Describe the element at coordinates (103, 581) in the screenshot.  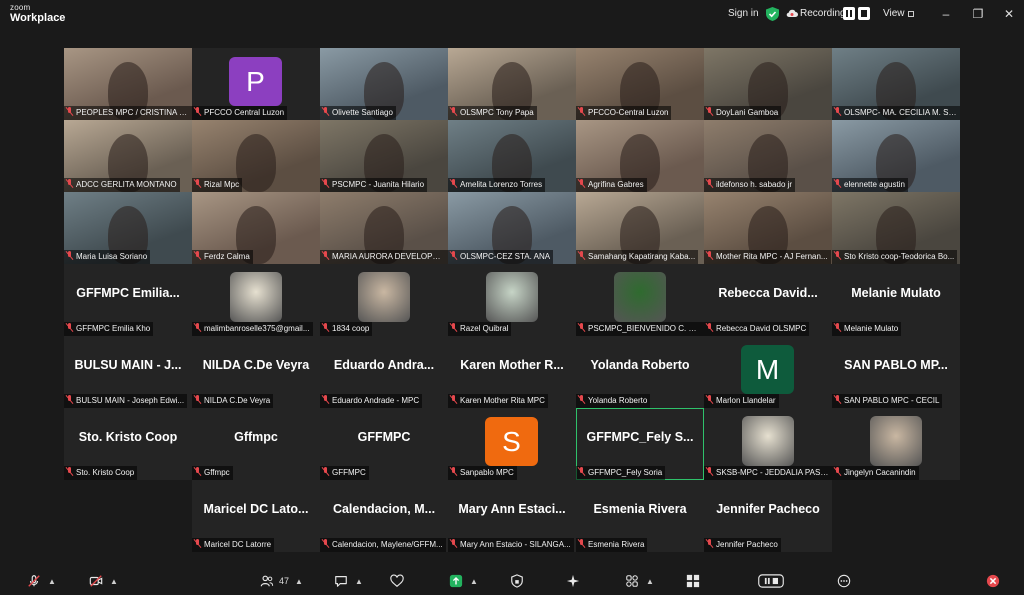
I see `start-video-button: ▲` at that location.